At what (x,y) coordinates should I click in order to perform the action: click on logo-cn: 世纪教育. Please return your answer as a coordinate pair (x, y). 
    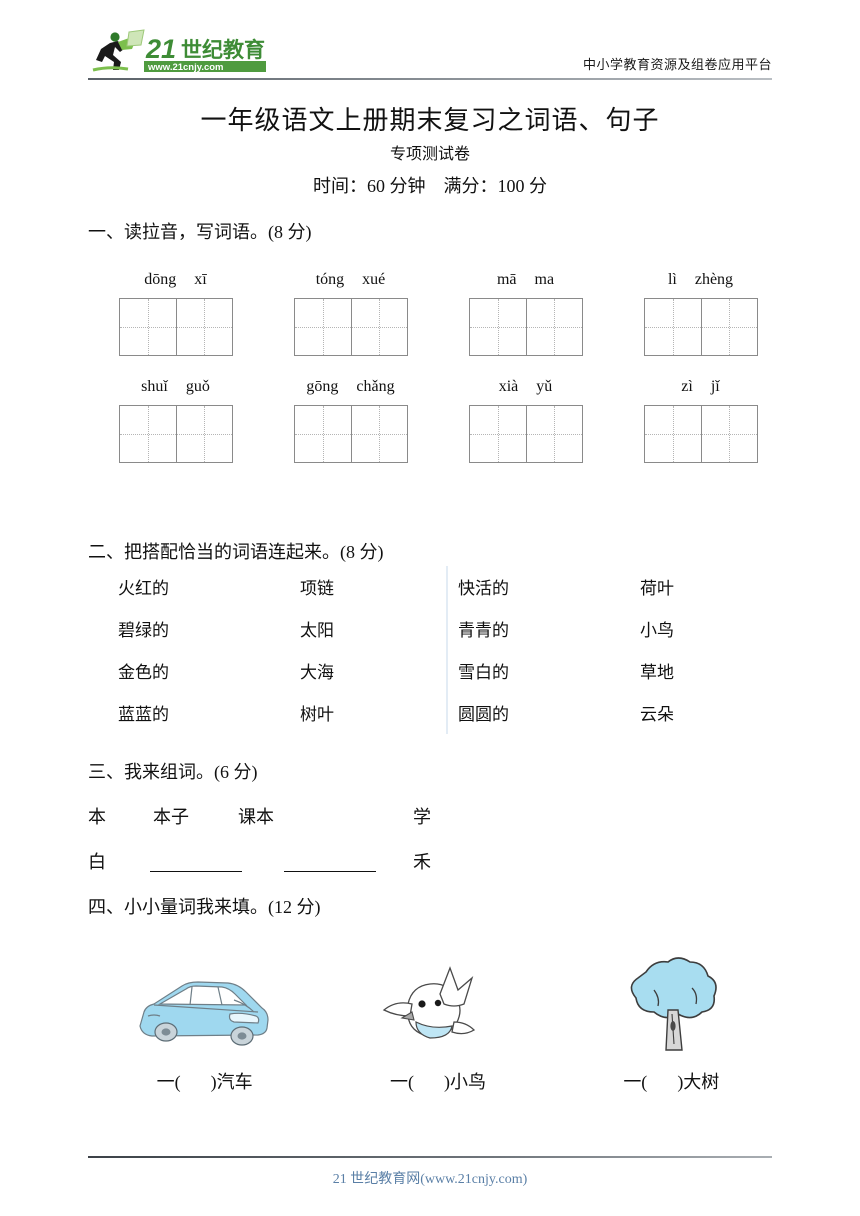
    Looking at the image, I should click on (223, 50).